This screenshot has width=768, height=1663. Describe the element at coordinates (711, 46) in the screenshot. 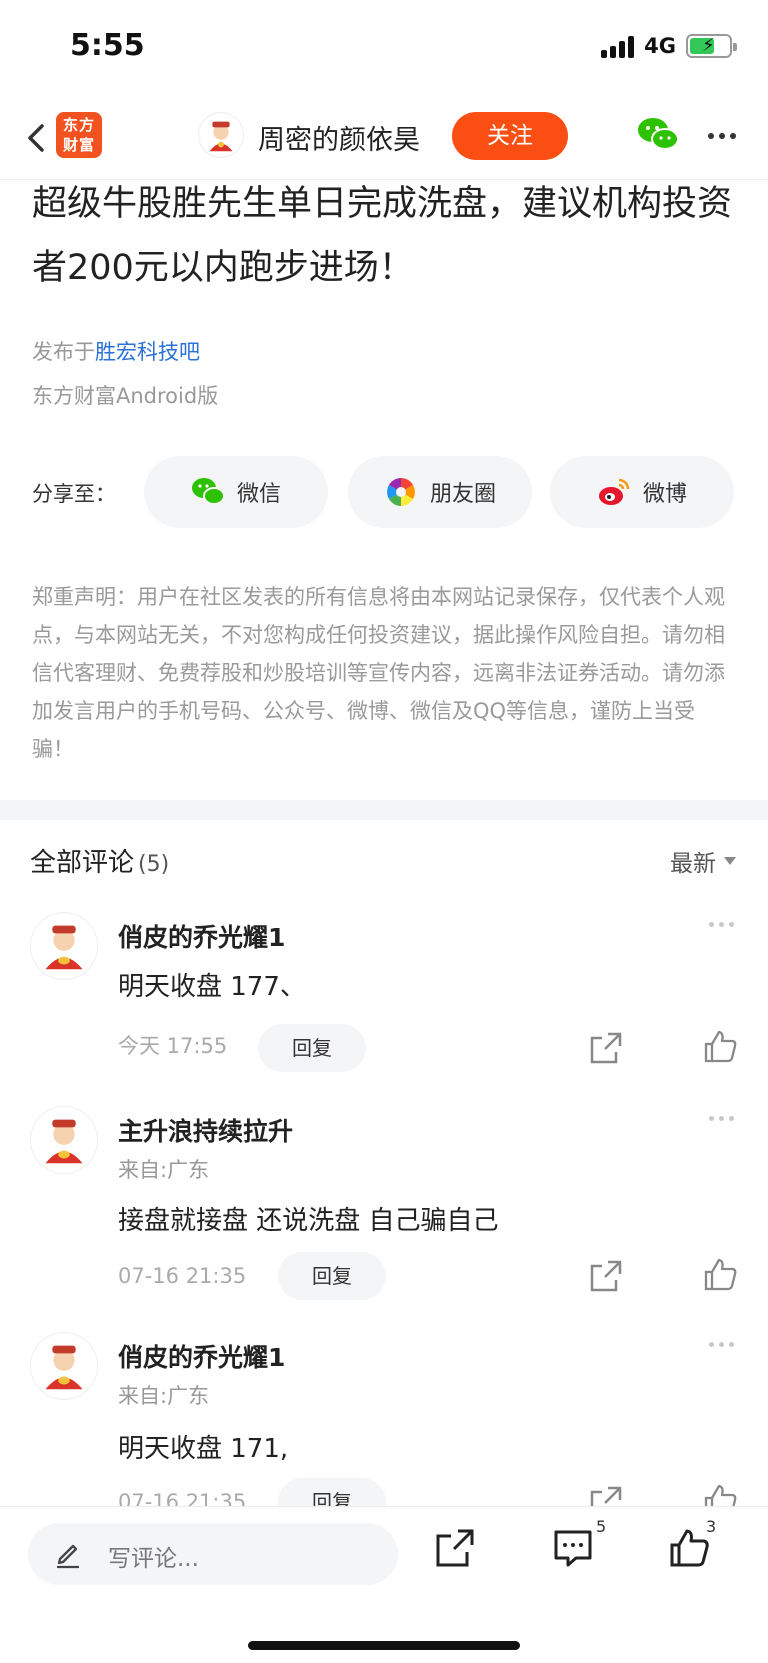

I see `battery-icon: ⚡` at that location.